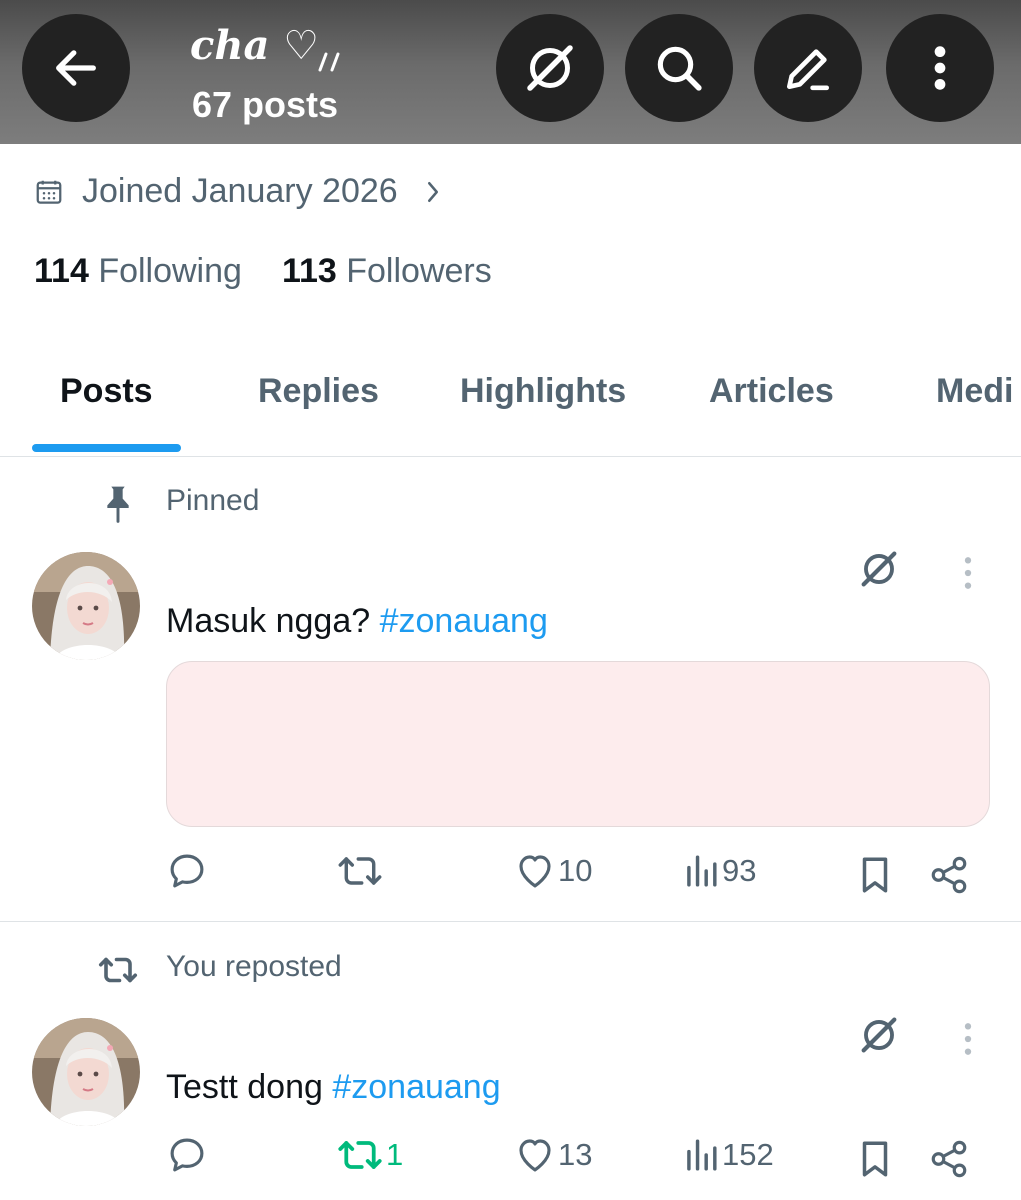 The image size is (1021, 1200). I want to click on grok-button, so click(550, 68).